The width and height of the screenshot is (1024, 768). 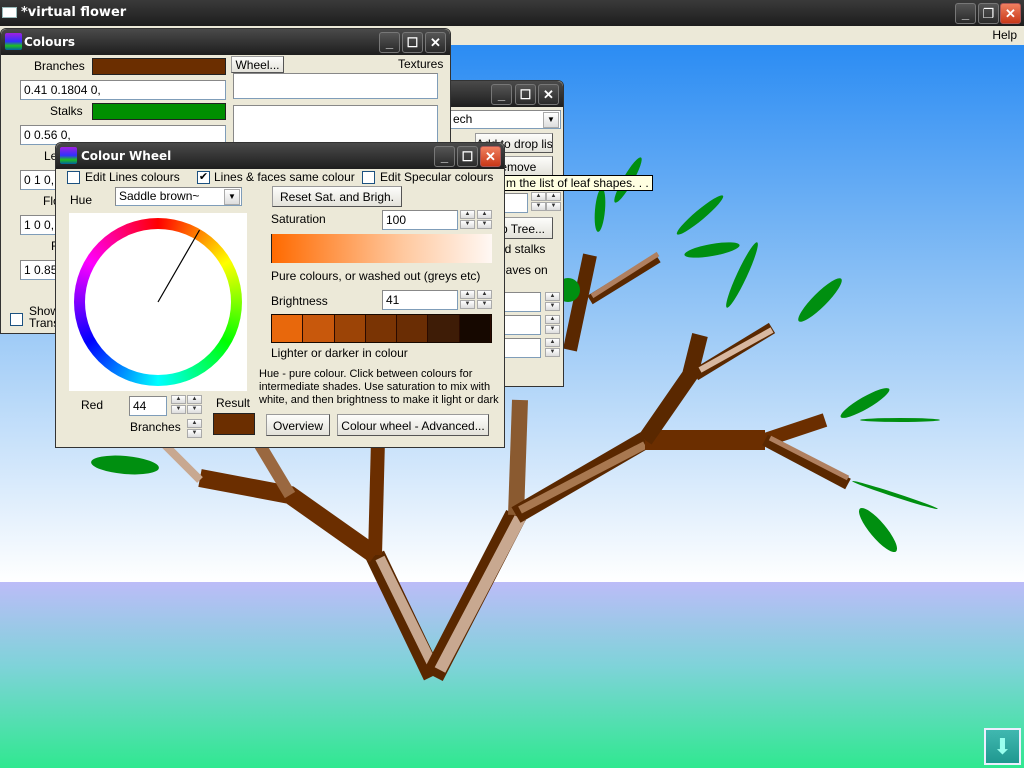 What do you see at coordinates (389, 42) in the screenshot?
I see `colours-minimize-button: _` at bounding box center [389, 42].